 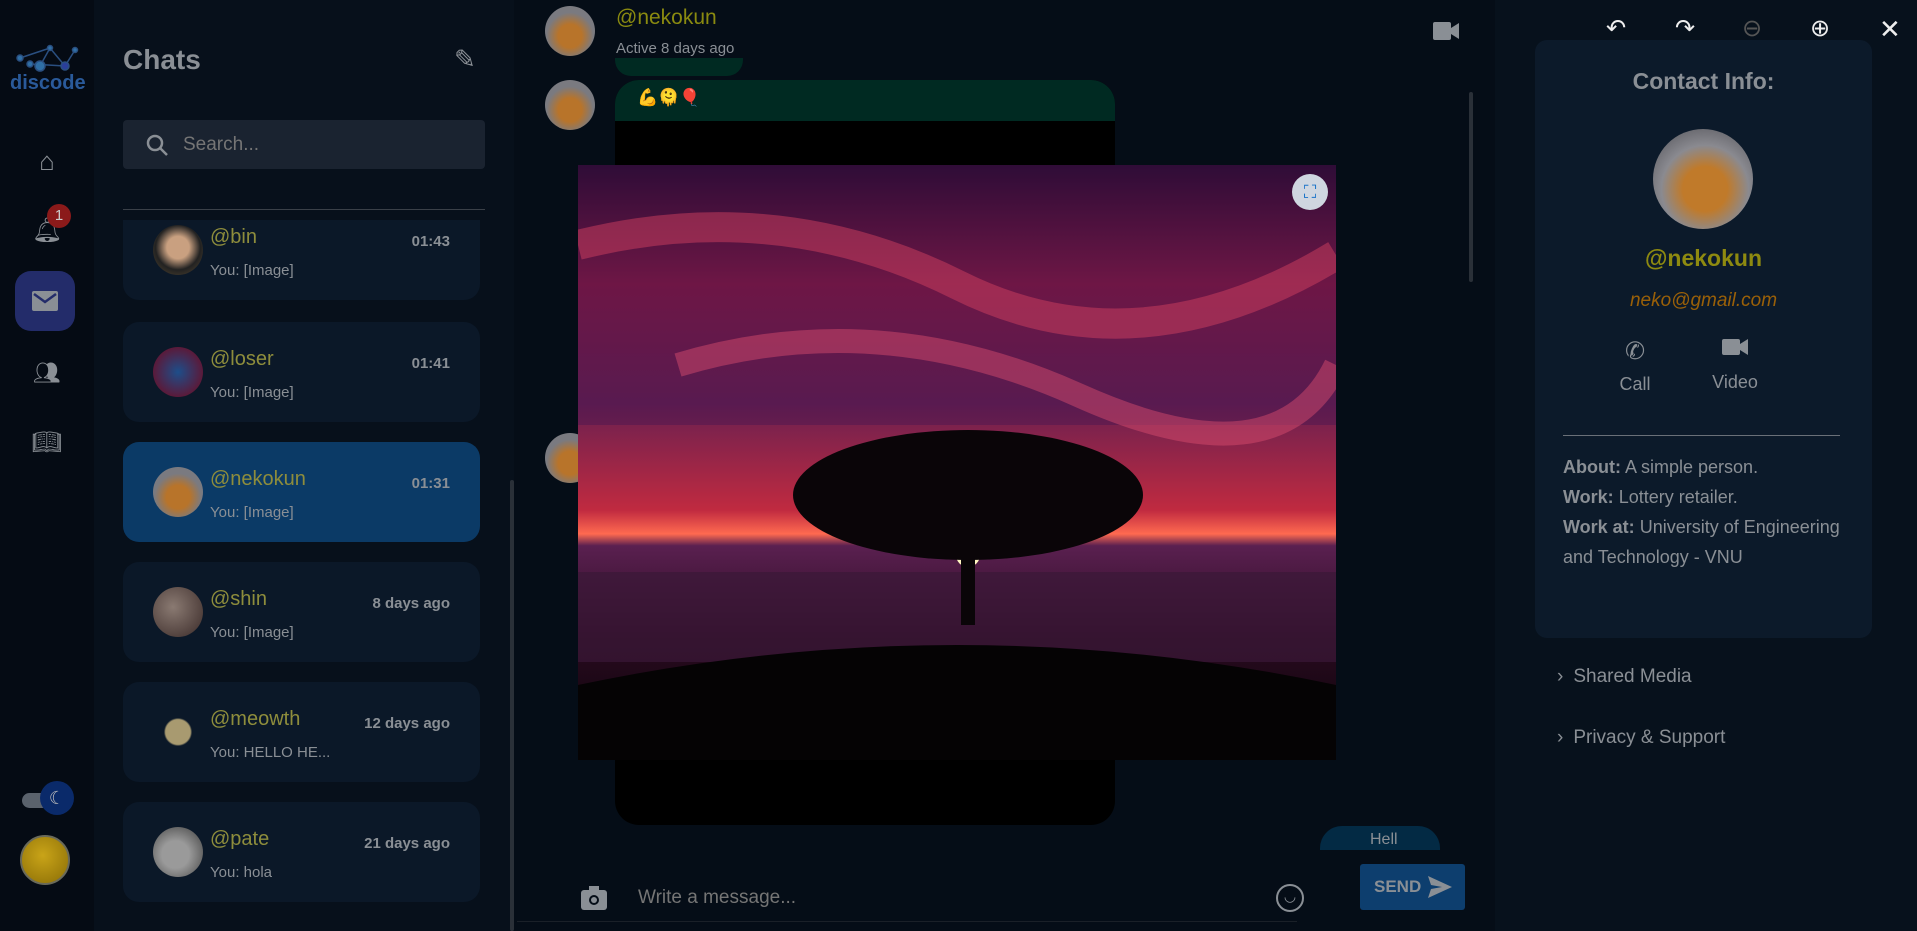 What do you see at coordinates (1310, 192) in the screenshot?
I see `fullscreen-focus-icon: ⛶` at bounding box center [1310, 192].